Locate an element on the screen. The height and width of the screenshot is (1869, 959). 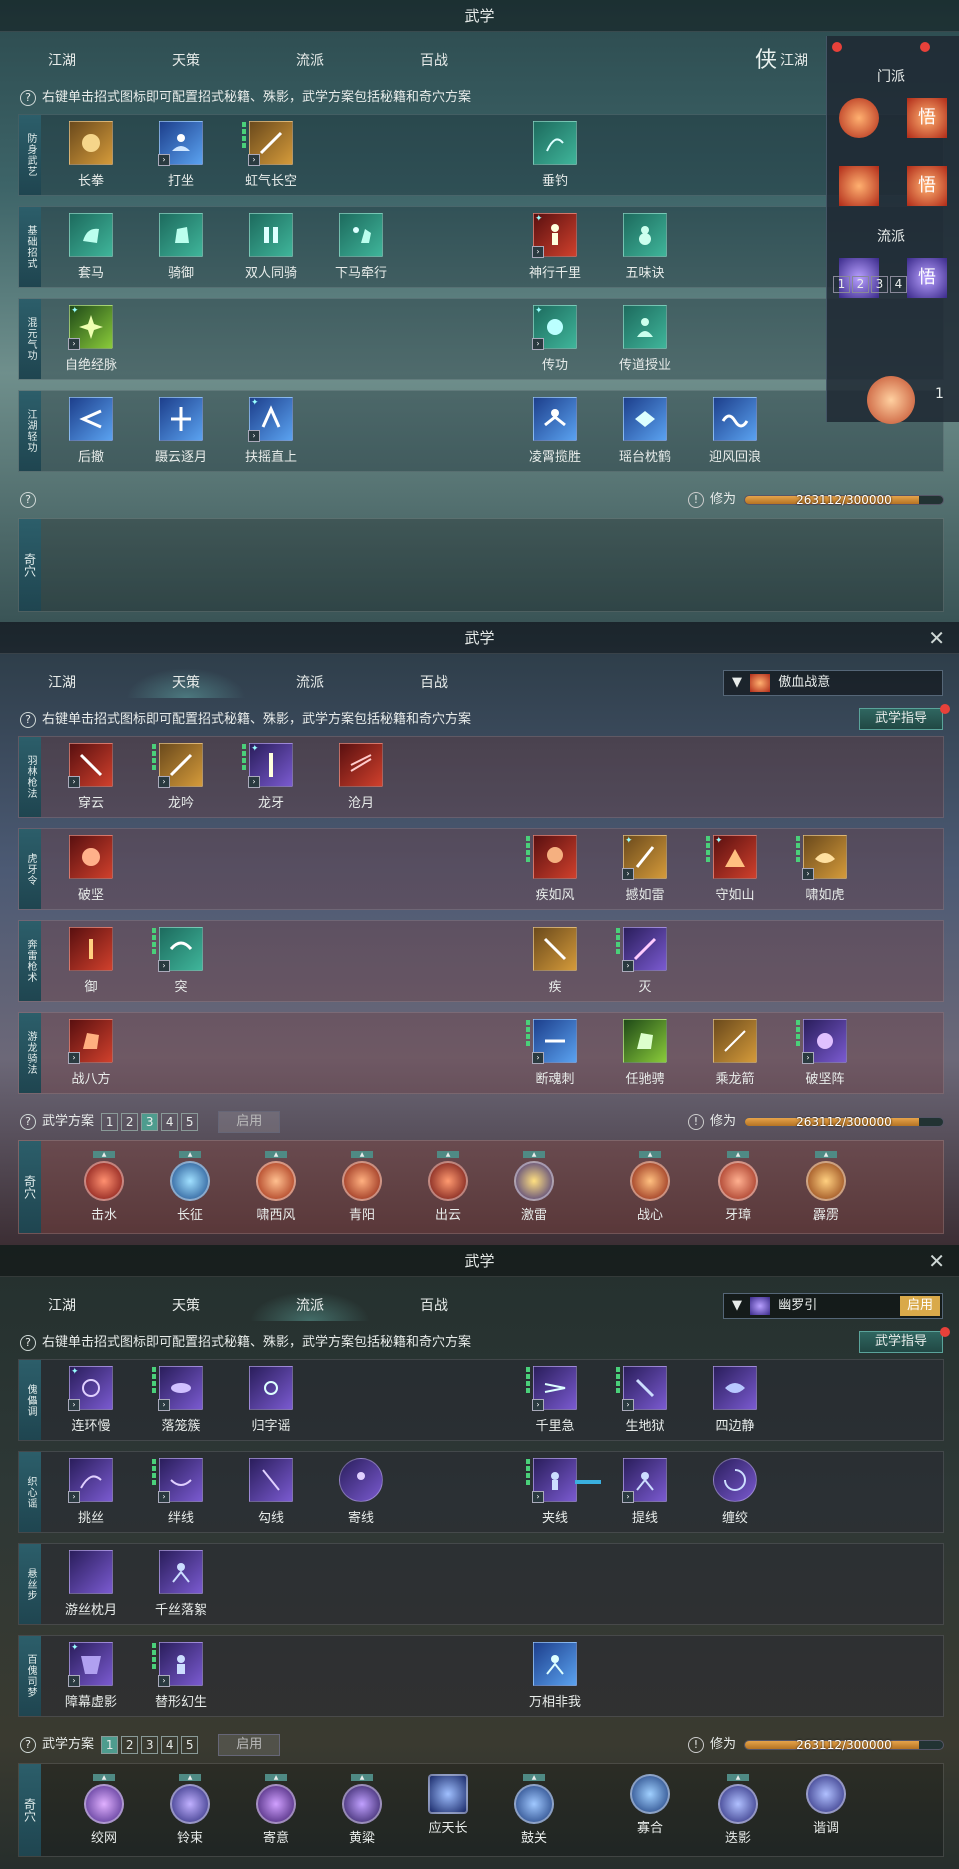
skill-mie: › 灭 is located at coordinates (645, 961).